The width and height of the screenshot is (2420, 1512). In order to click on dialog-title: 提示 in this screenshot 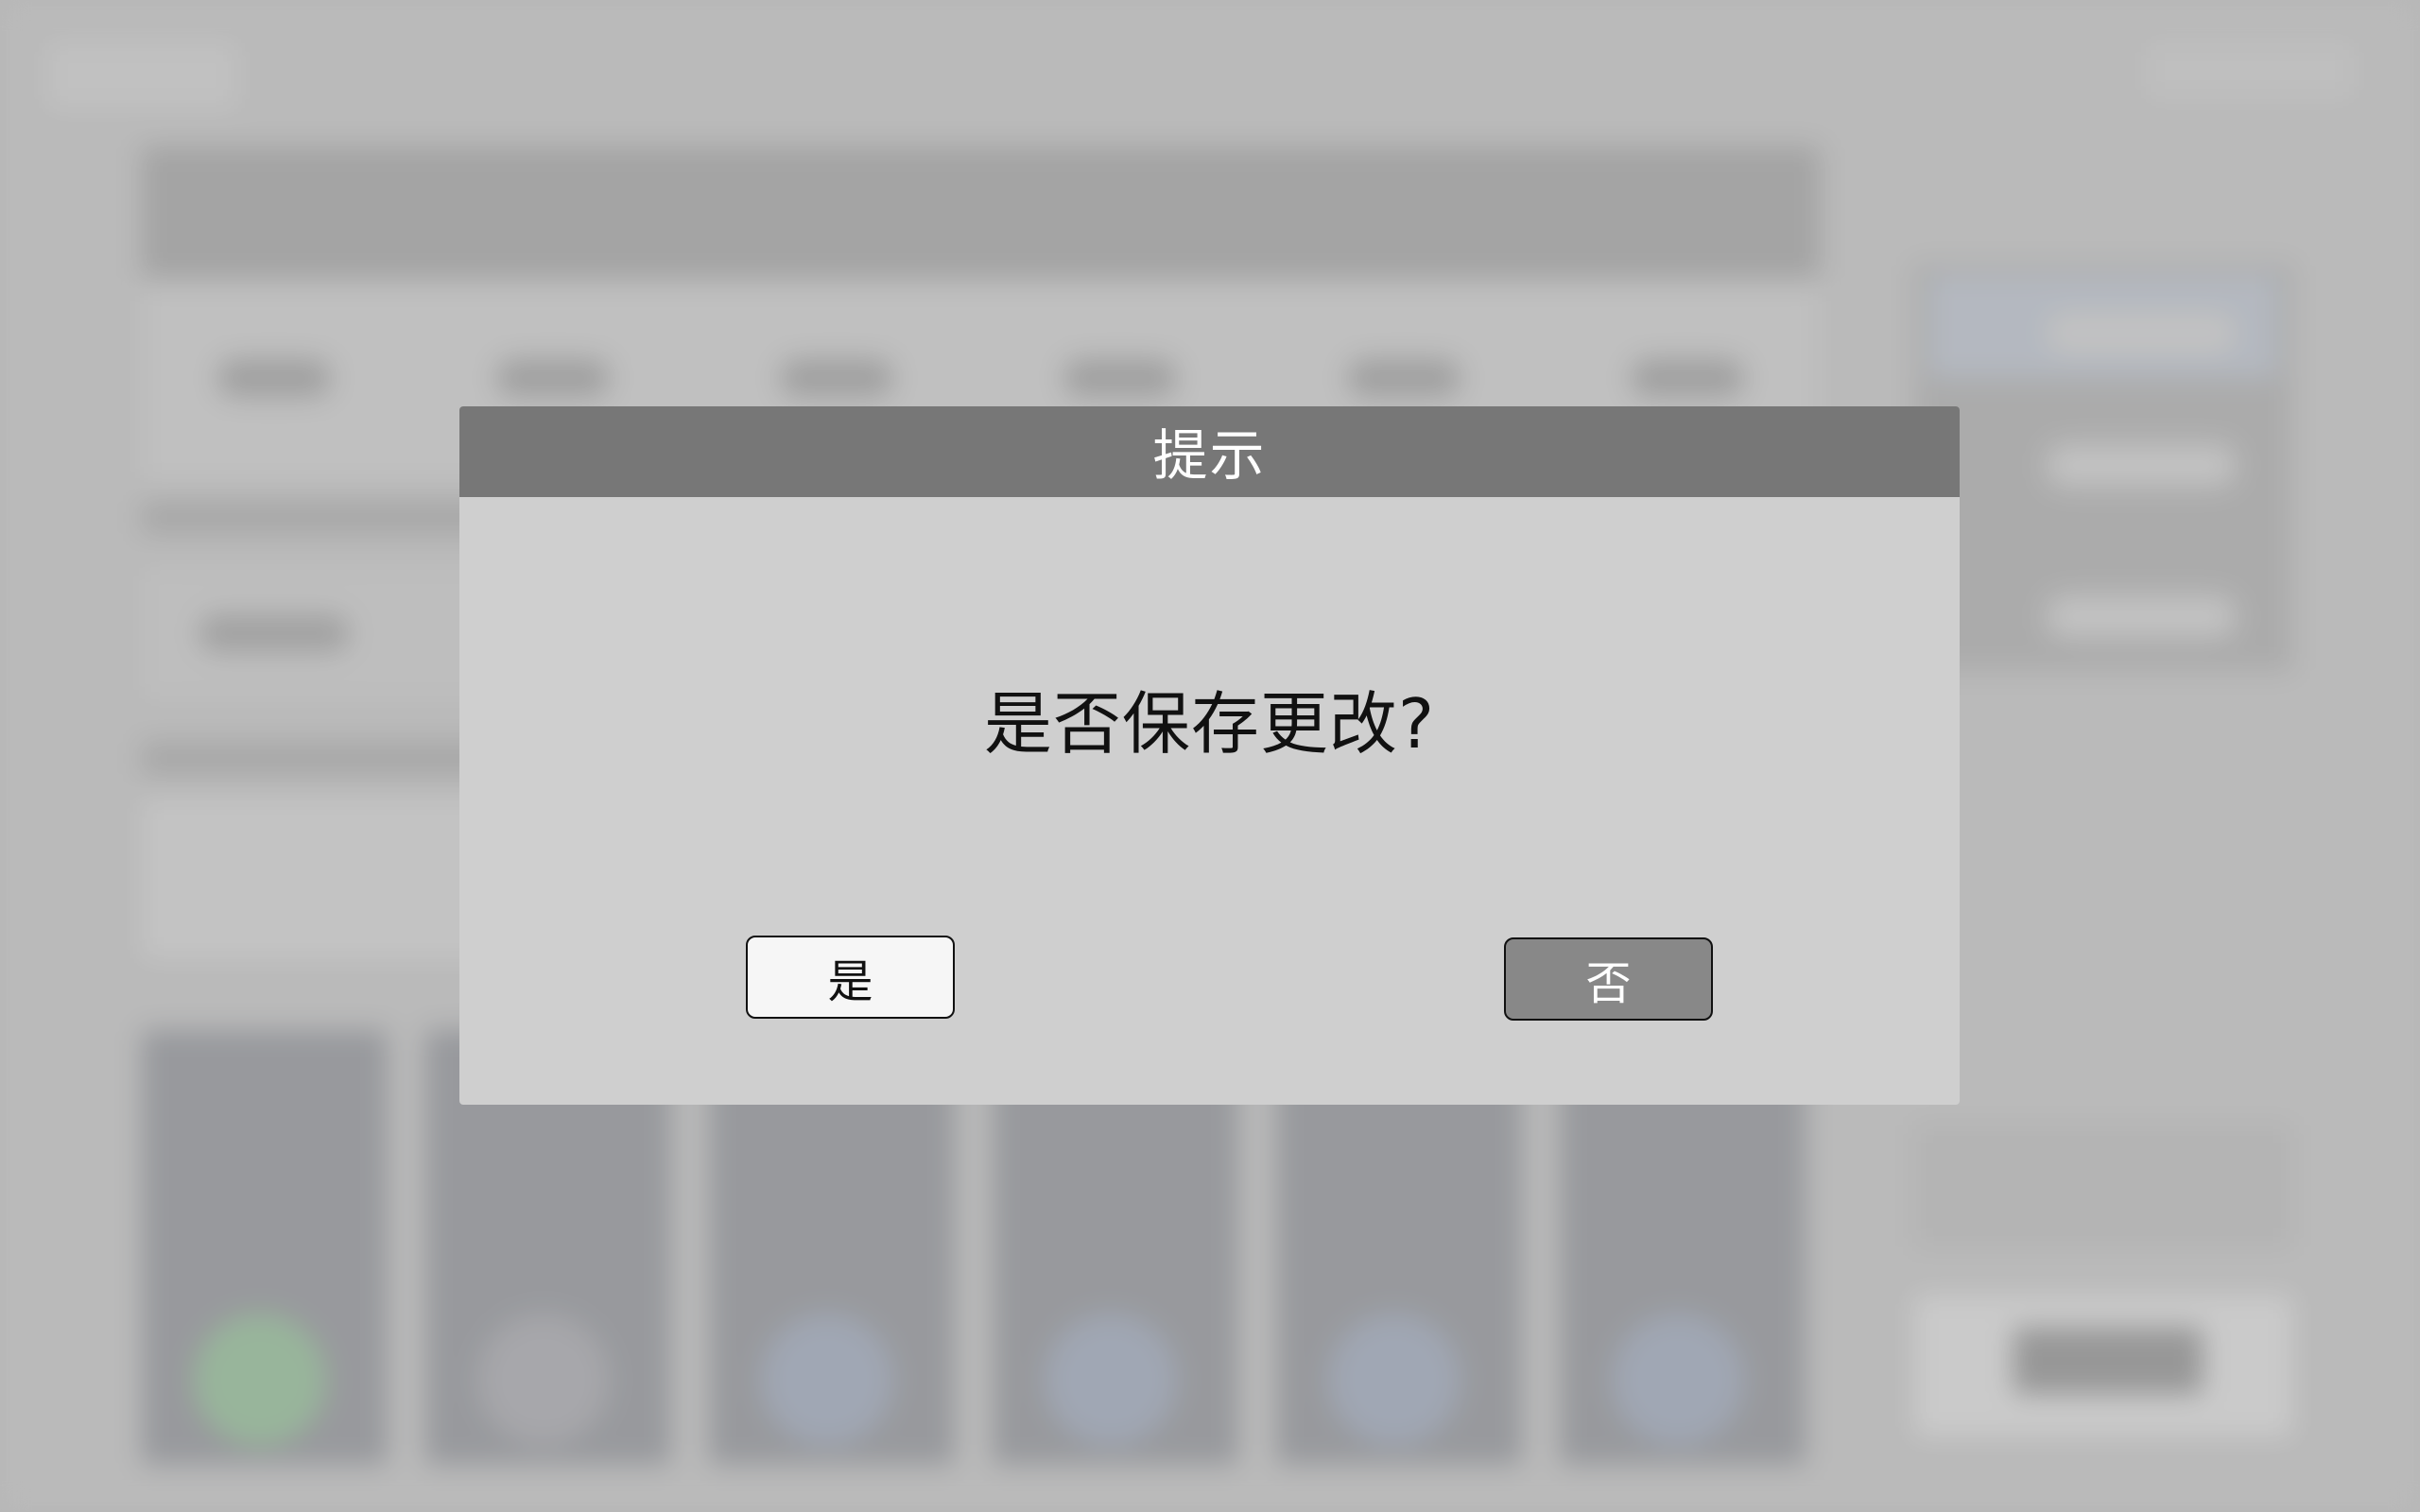, I will do `click(1210, 455)`.